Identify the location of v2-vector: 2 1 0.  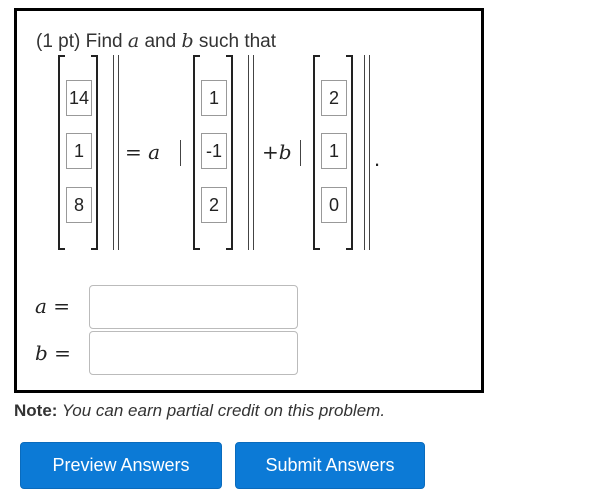
(333, 152).